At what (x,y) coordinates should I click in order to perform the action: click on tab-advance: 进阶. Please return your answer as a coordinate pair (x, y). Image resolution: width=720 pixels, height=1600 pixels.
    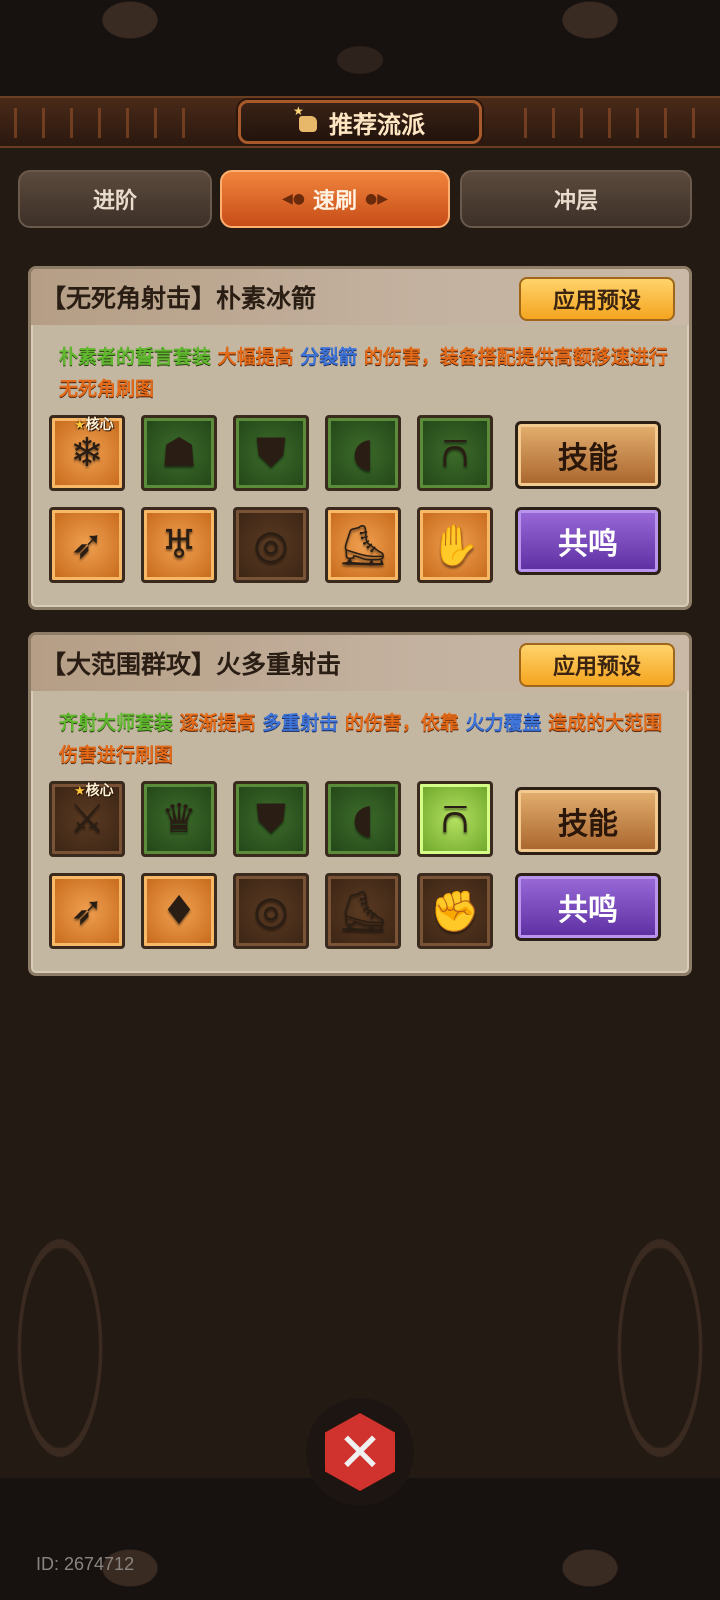
    Looking at the image, I should click on (115, 199).